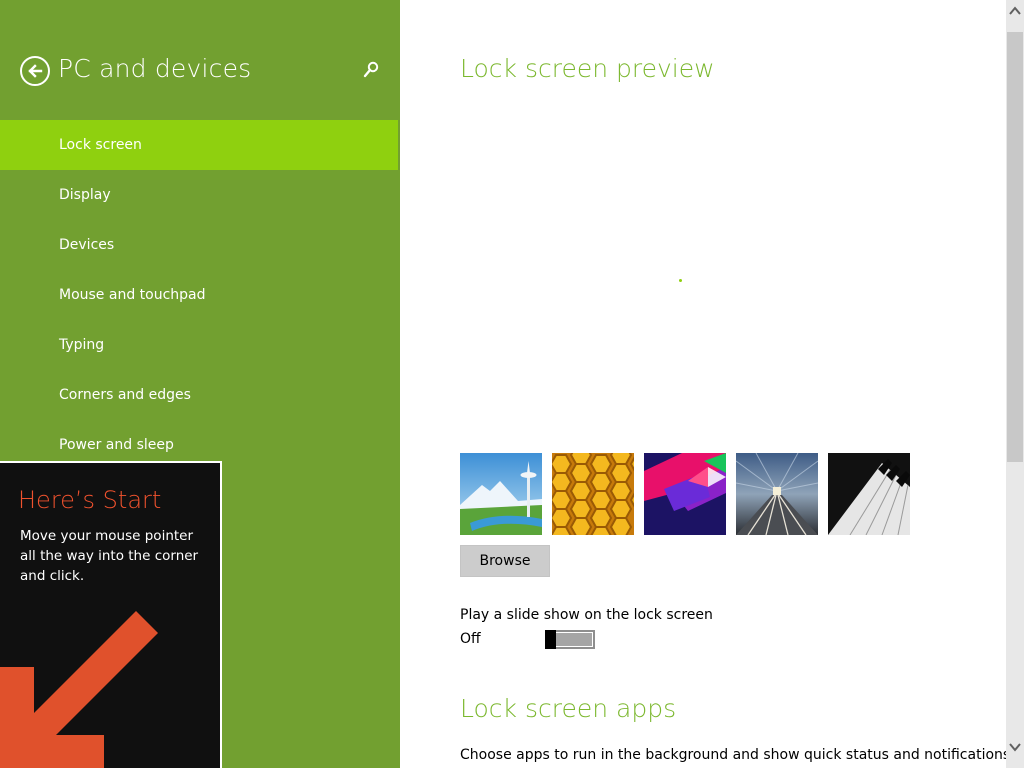  I want to click on train-tunnel-thumbnail, so click(777, 494).